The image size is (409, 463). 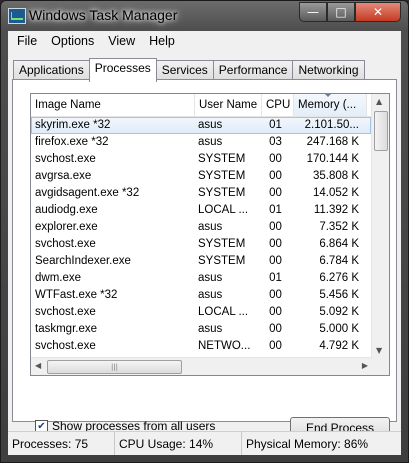 I want to click on process-memory: 6.276 K, so click(x=339, y=278).